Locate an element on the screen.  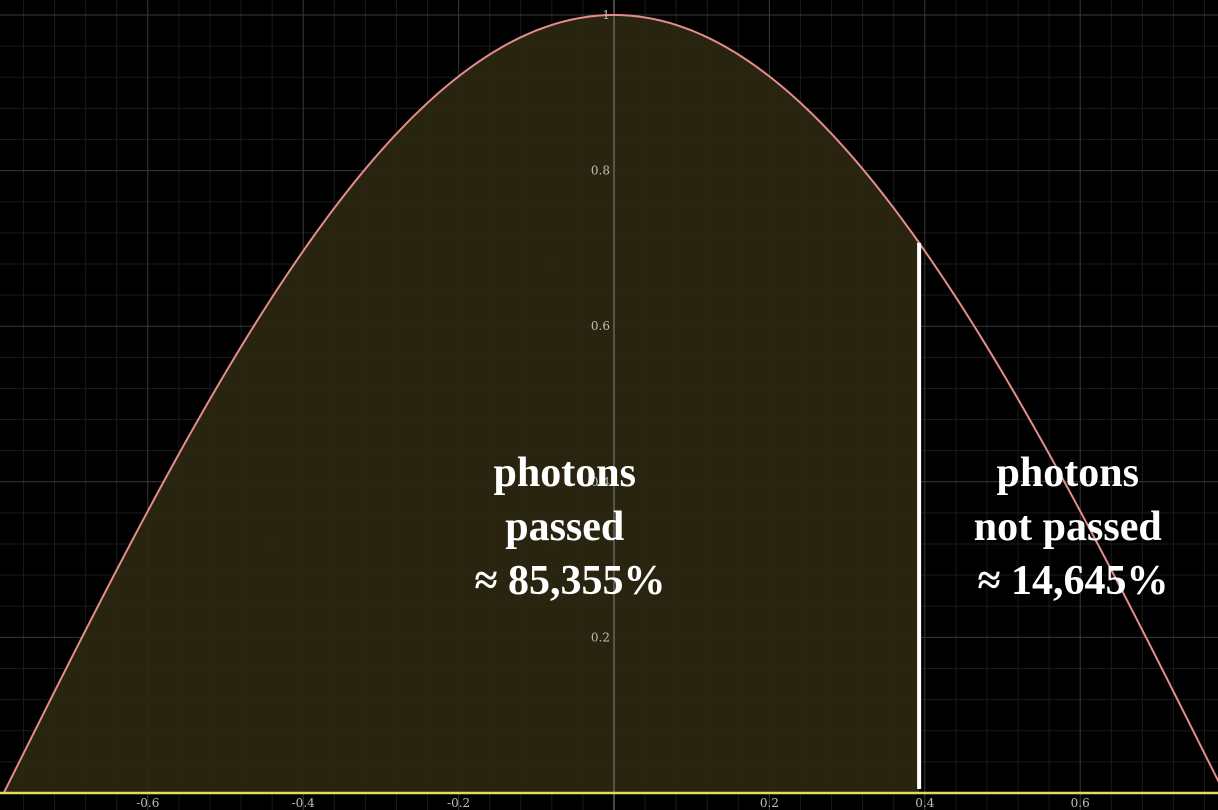
x-tick-label: -0.6 is located at coordinates (147, 803).